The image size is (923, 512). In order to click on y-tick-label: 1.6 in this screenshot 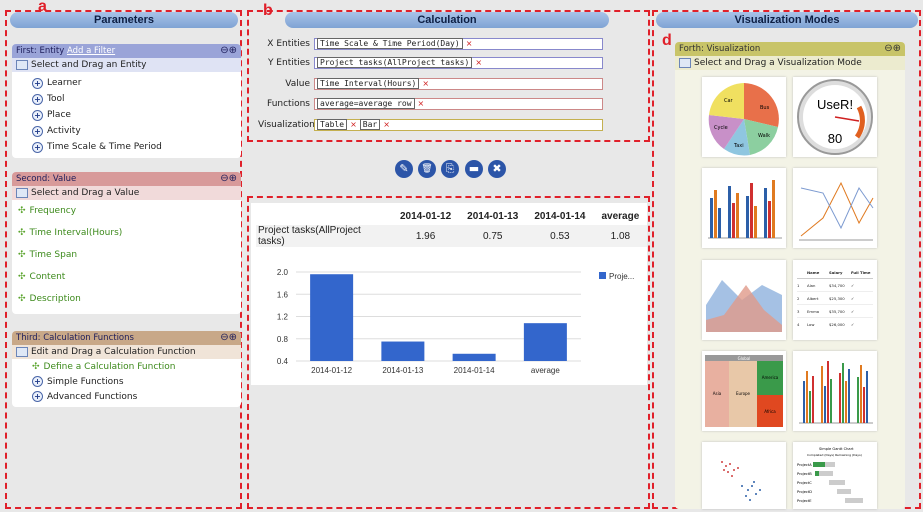, I will do `click(283, 294)`.